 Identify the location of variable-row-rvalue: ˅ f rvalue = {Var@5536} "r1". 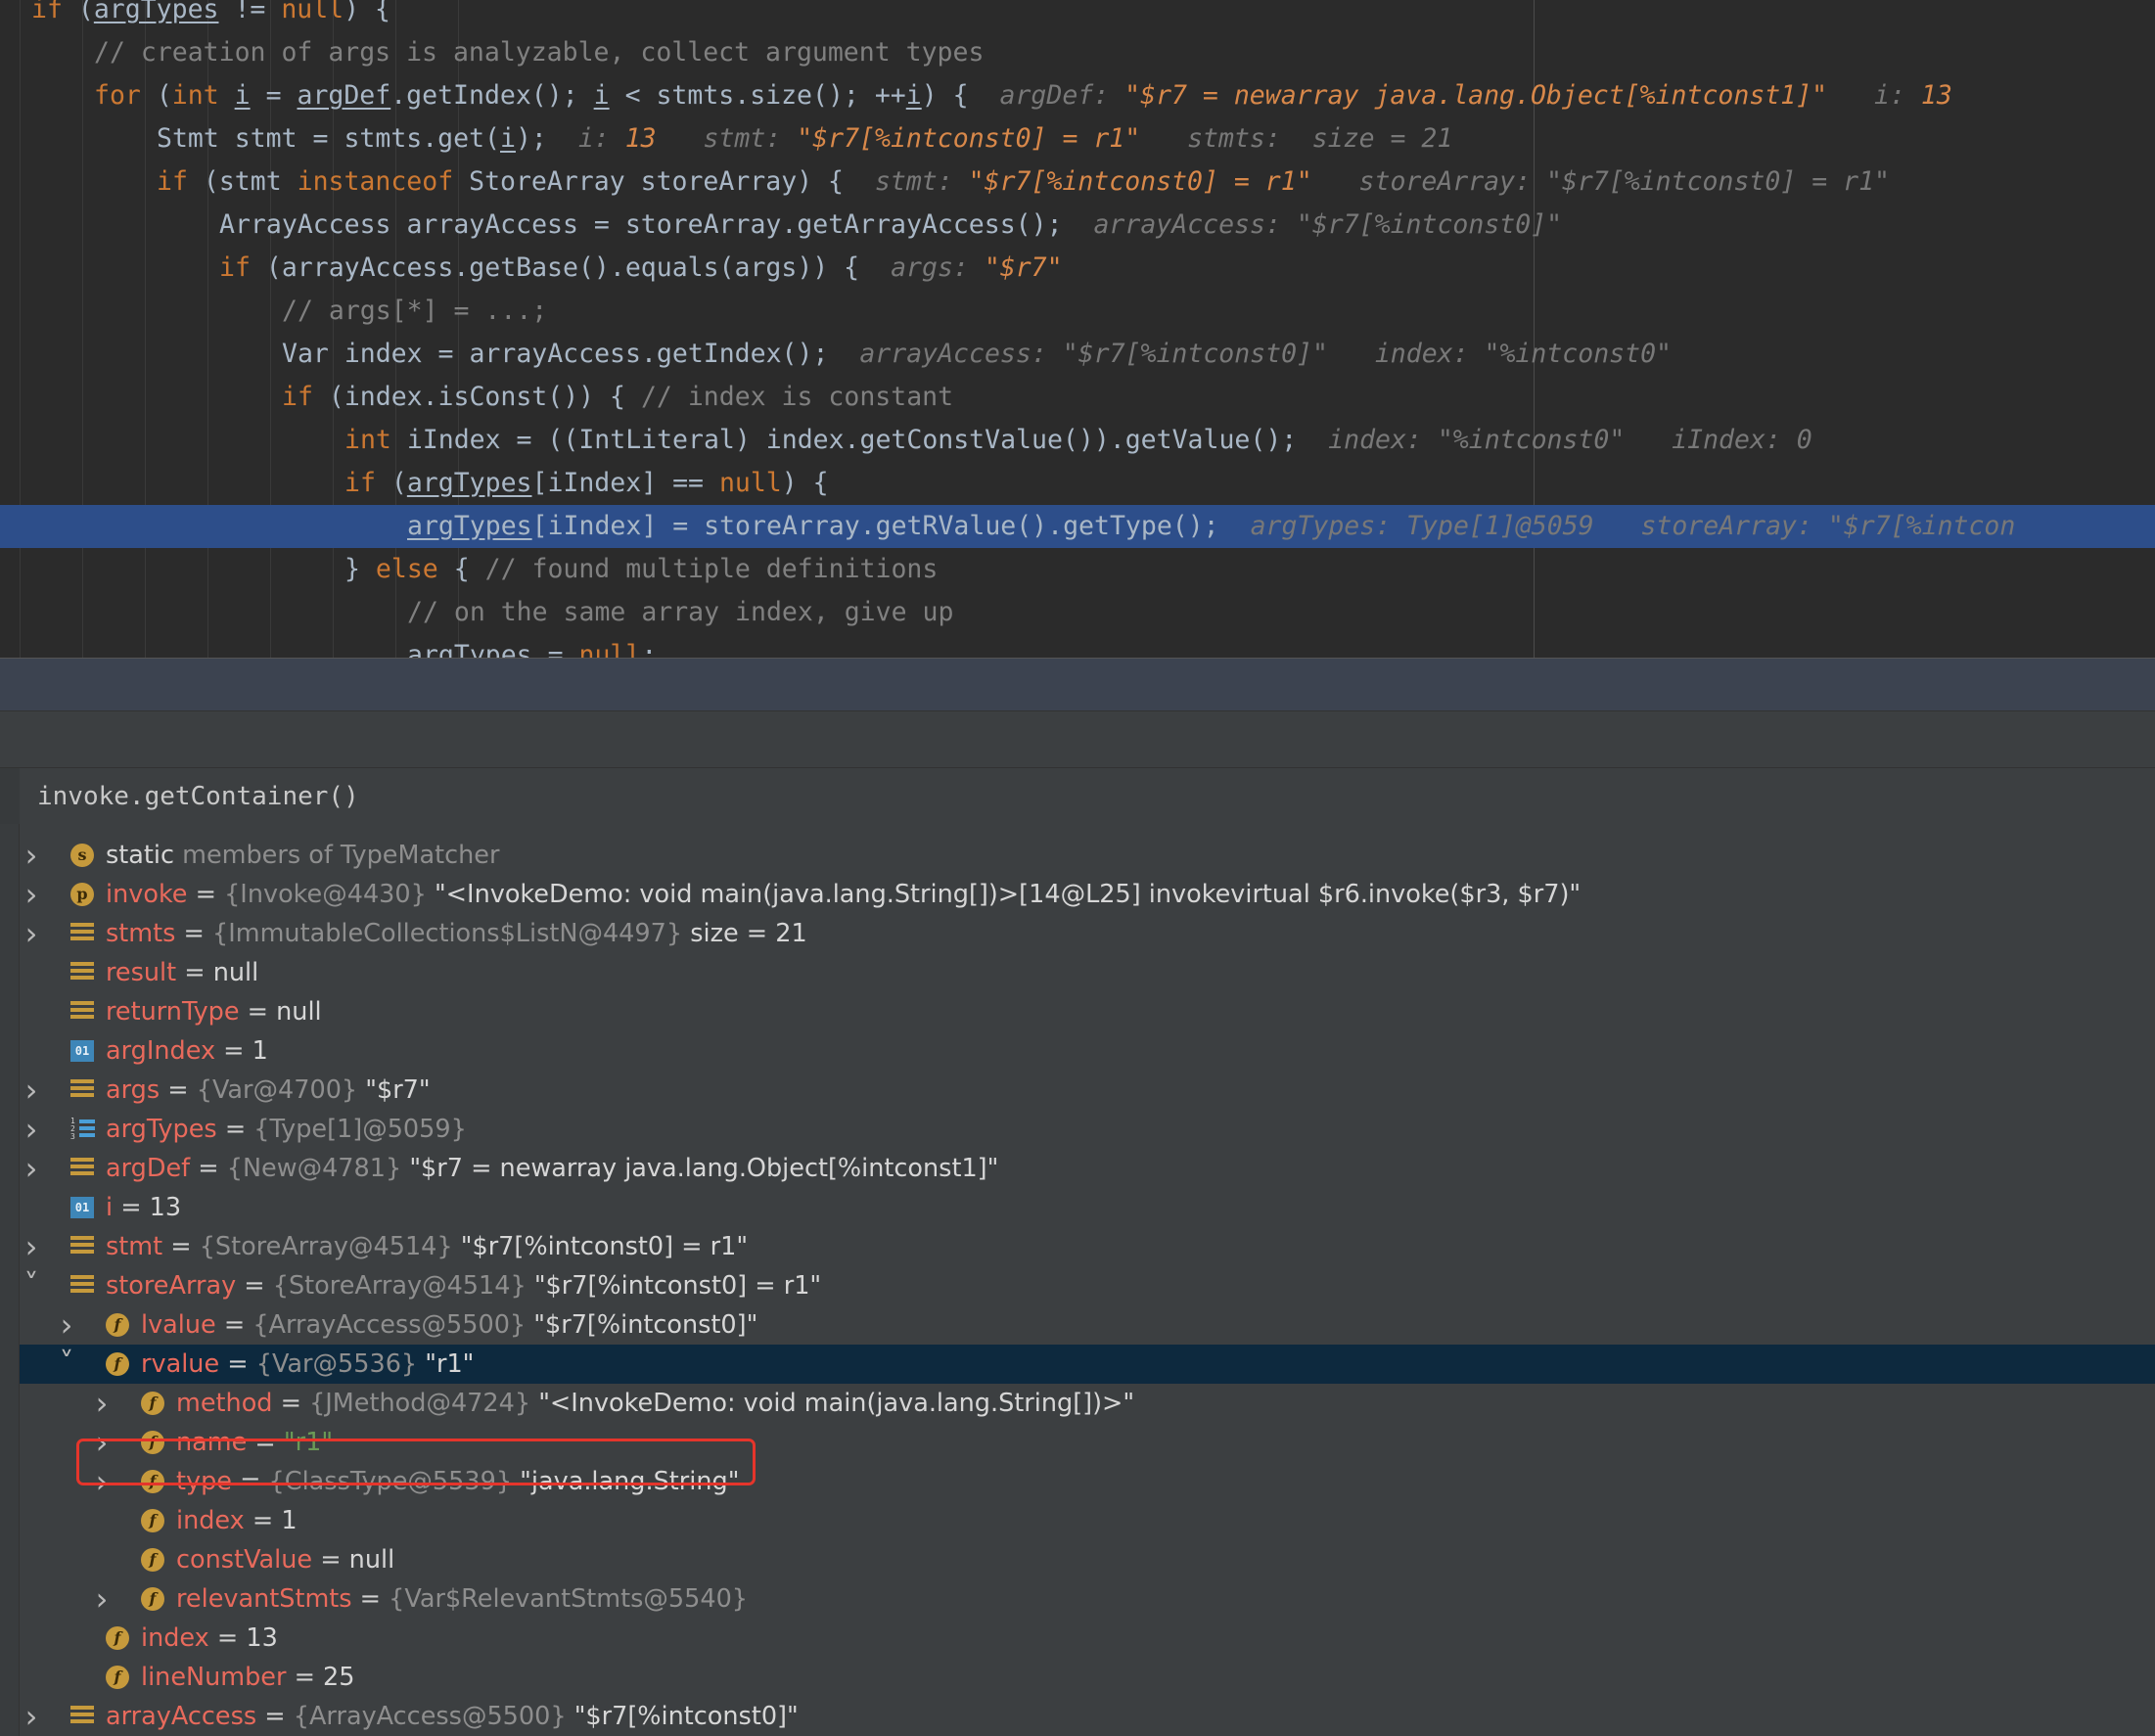
(1087, 1364).